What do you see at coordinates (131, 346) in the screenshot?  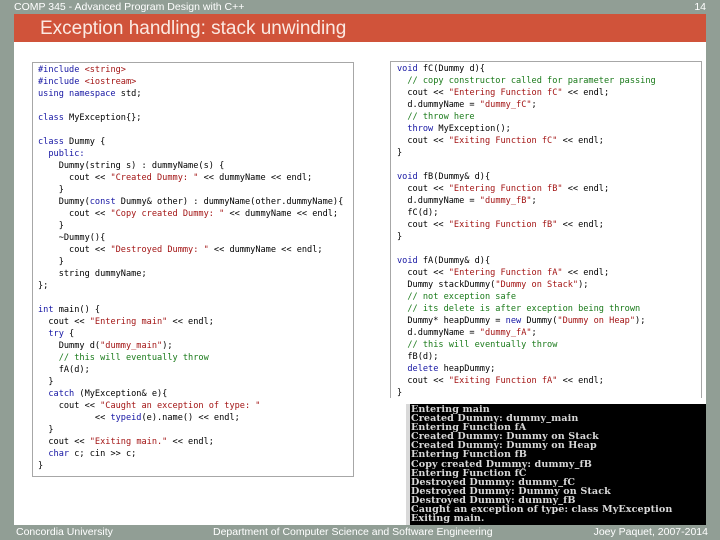 I see `code-string: "dummy_main"` at bounding box center [131, 346].